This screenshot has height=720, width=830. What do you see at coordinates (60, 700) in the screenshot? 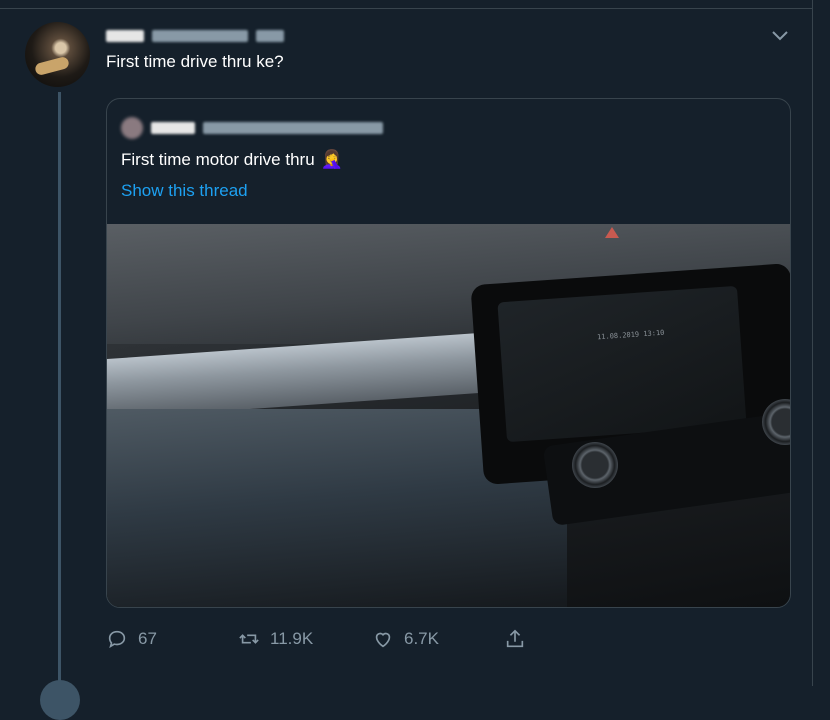
I see `next-tweet-avatar` at bounding box center [60, 700].